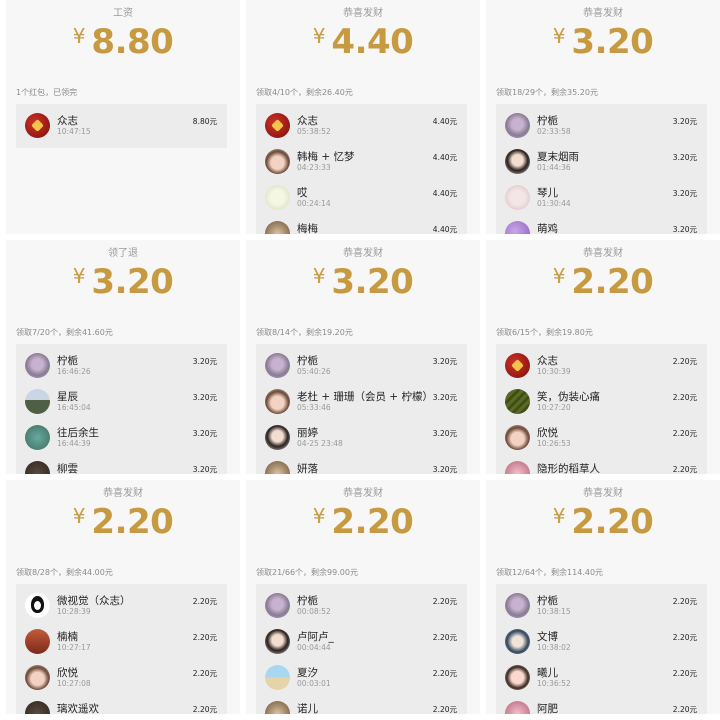 The height and width of the screenshot is (720, 720). I want to click on recipient-row: 琴儿 01:30:44 3.20元, so click(601, 198).